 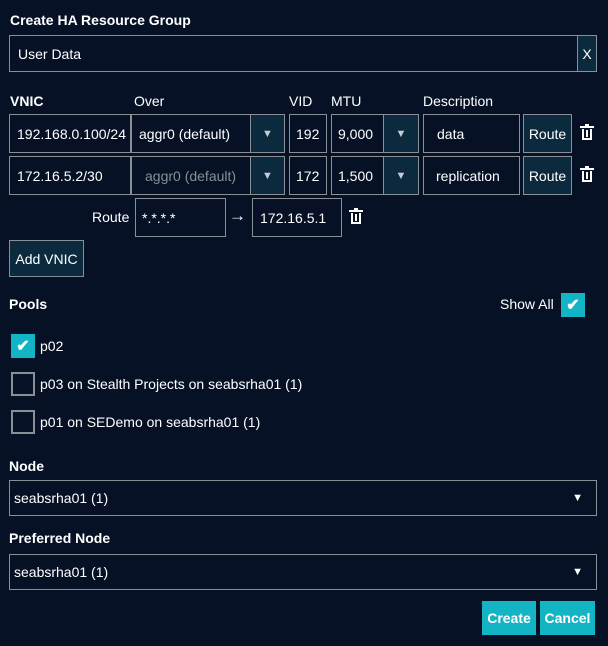 I want to click on route-gateway-input: 172.16.5.1, so click(x=297, y=217).